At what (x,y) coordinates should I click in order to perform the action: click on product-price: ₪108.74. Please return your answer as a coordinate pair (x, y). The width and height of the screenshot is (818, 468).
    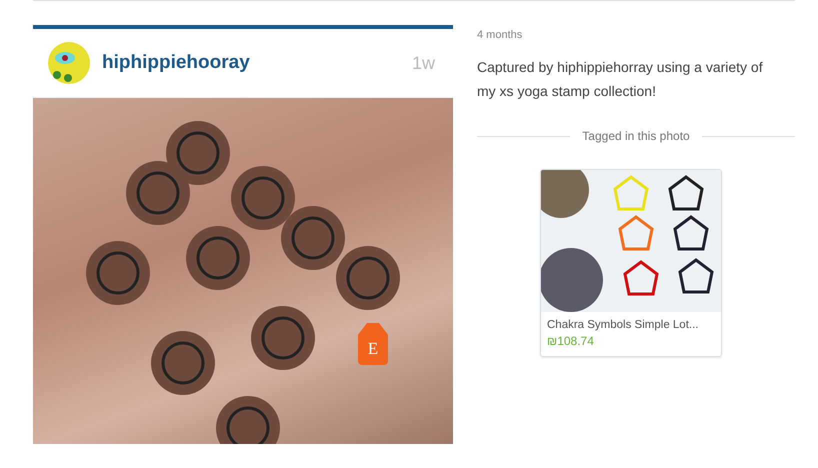
    Looking at the image, I should click on (570, 341).